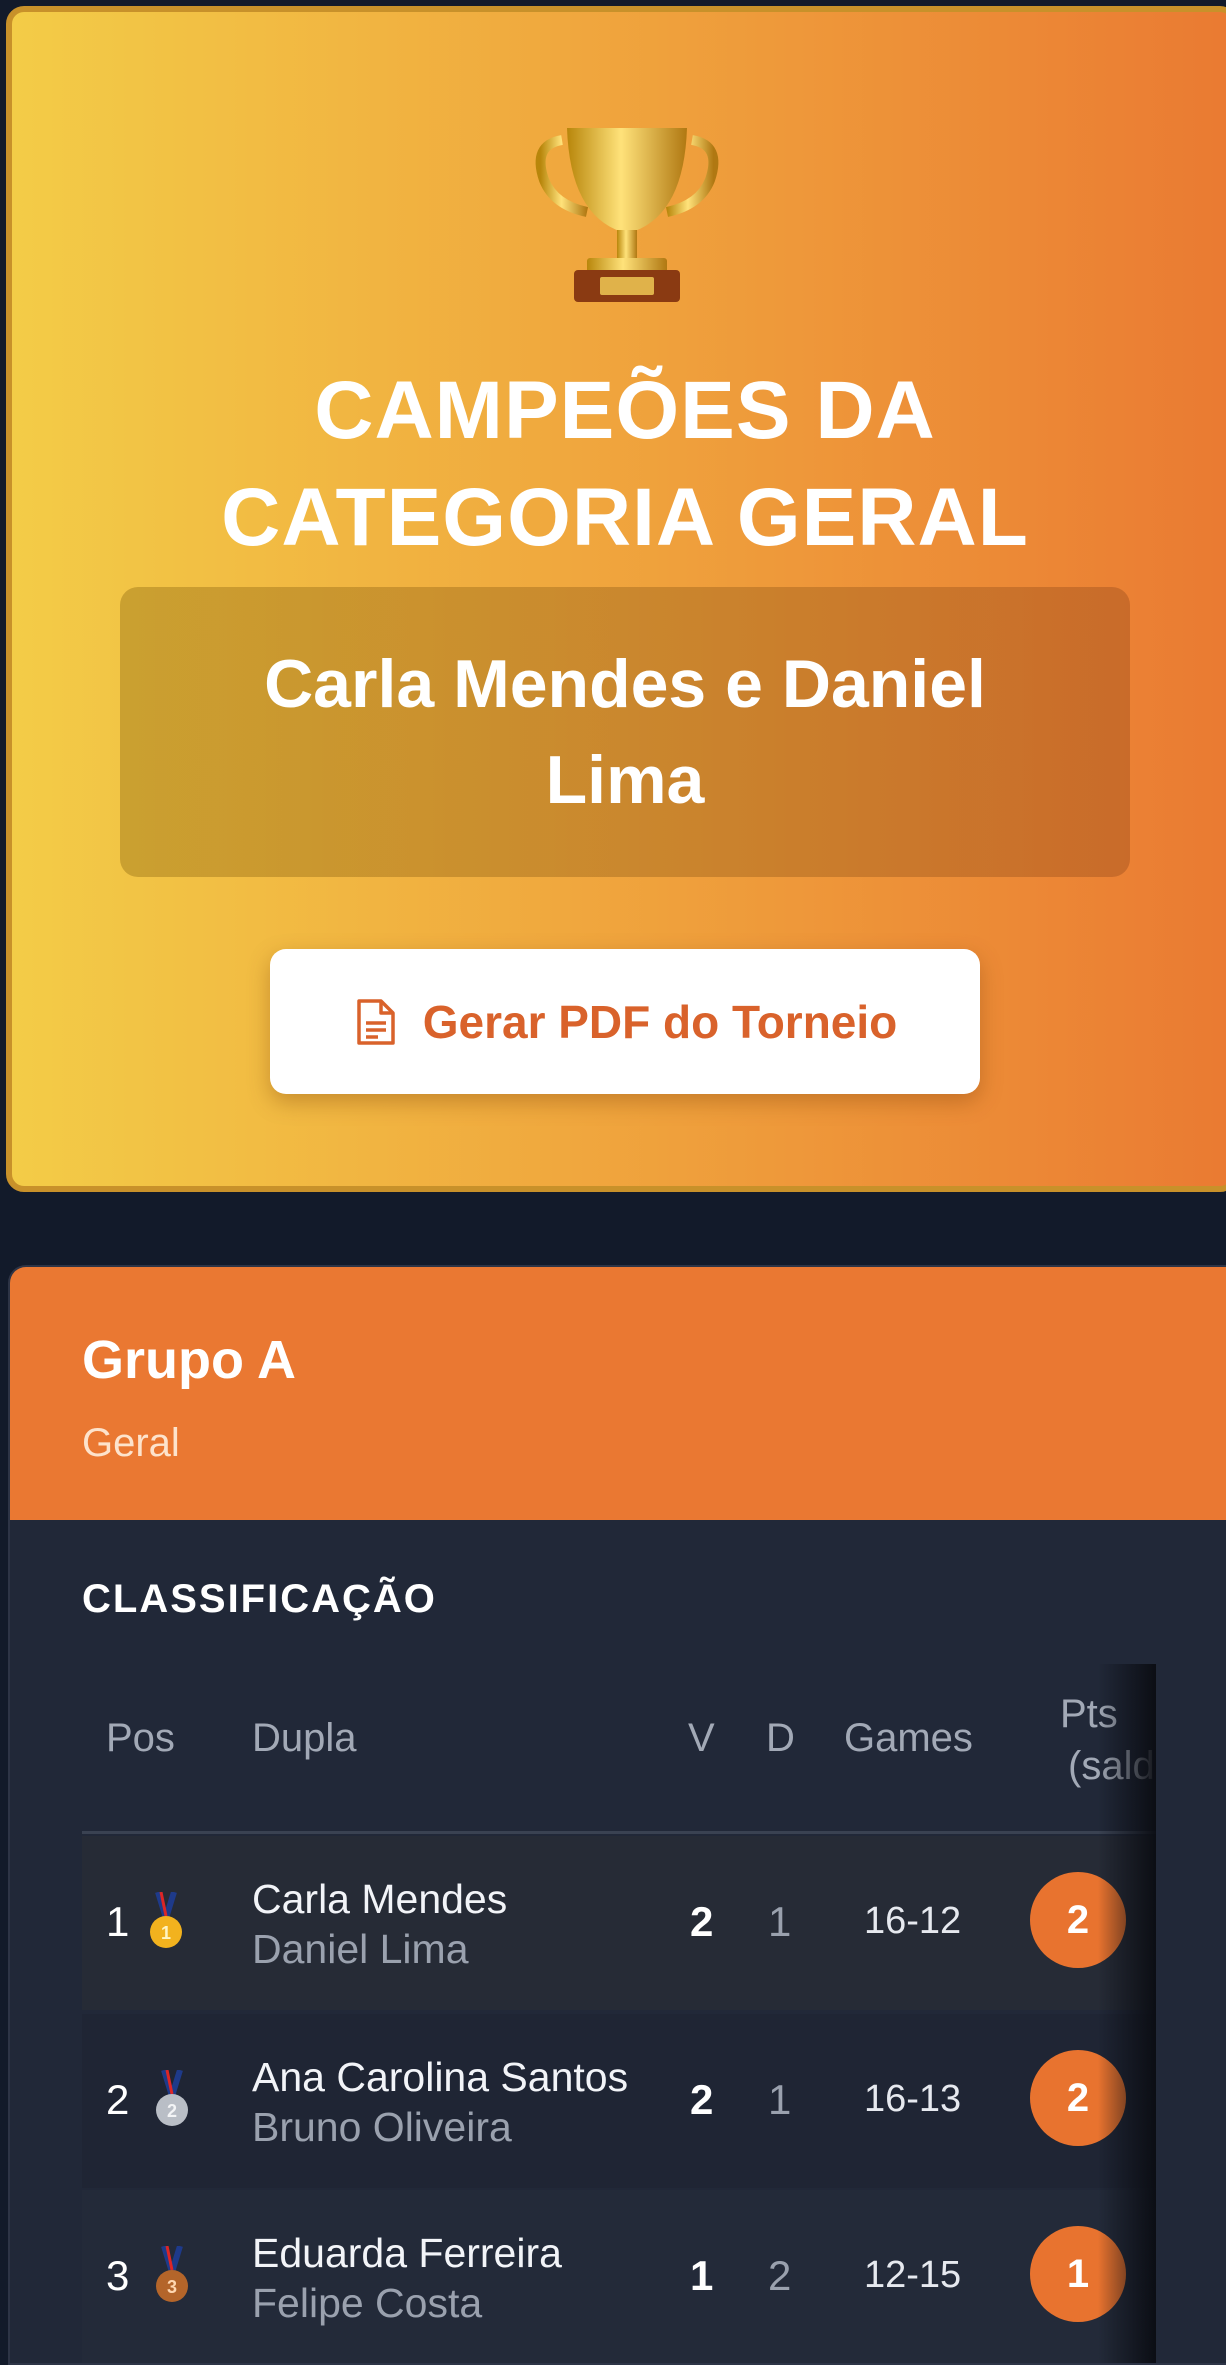 This screenshot has width=1226, height=2365. I want to click on generate-pdf-button: Gerar PDF do Torneio, so click(625, 1021).